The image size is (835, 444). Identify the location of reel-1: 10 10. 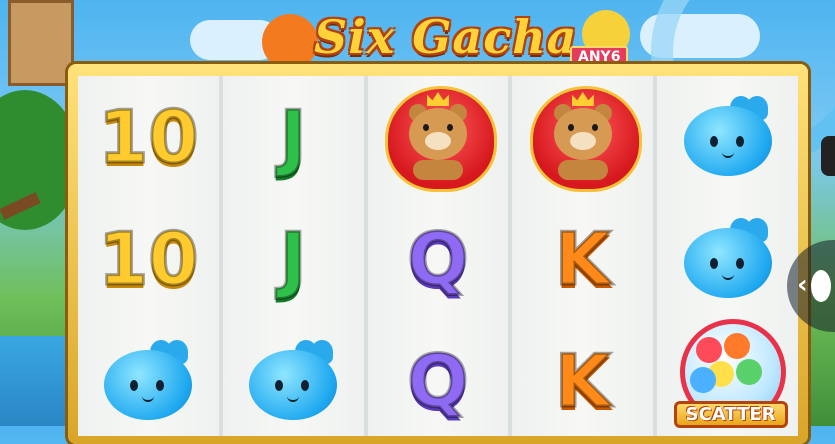
(148, 256).